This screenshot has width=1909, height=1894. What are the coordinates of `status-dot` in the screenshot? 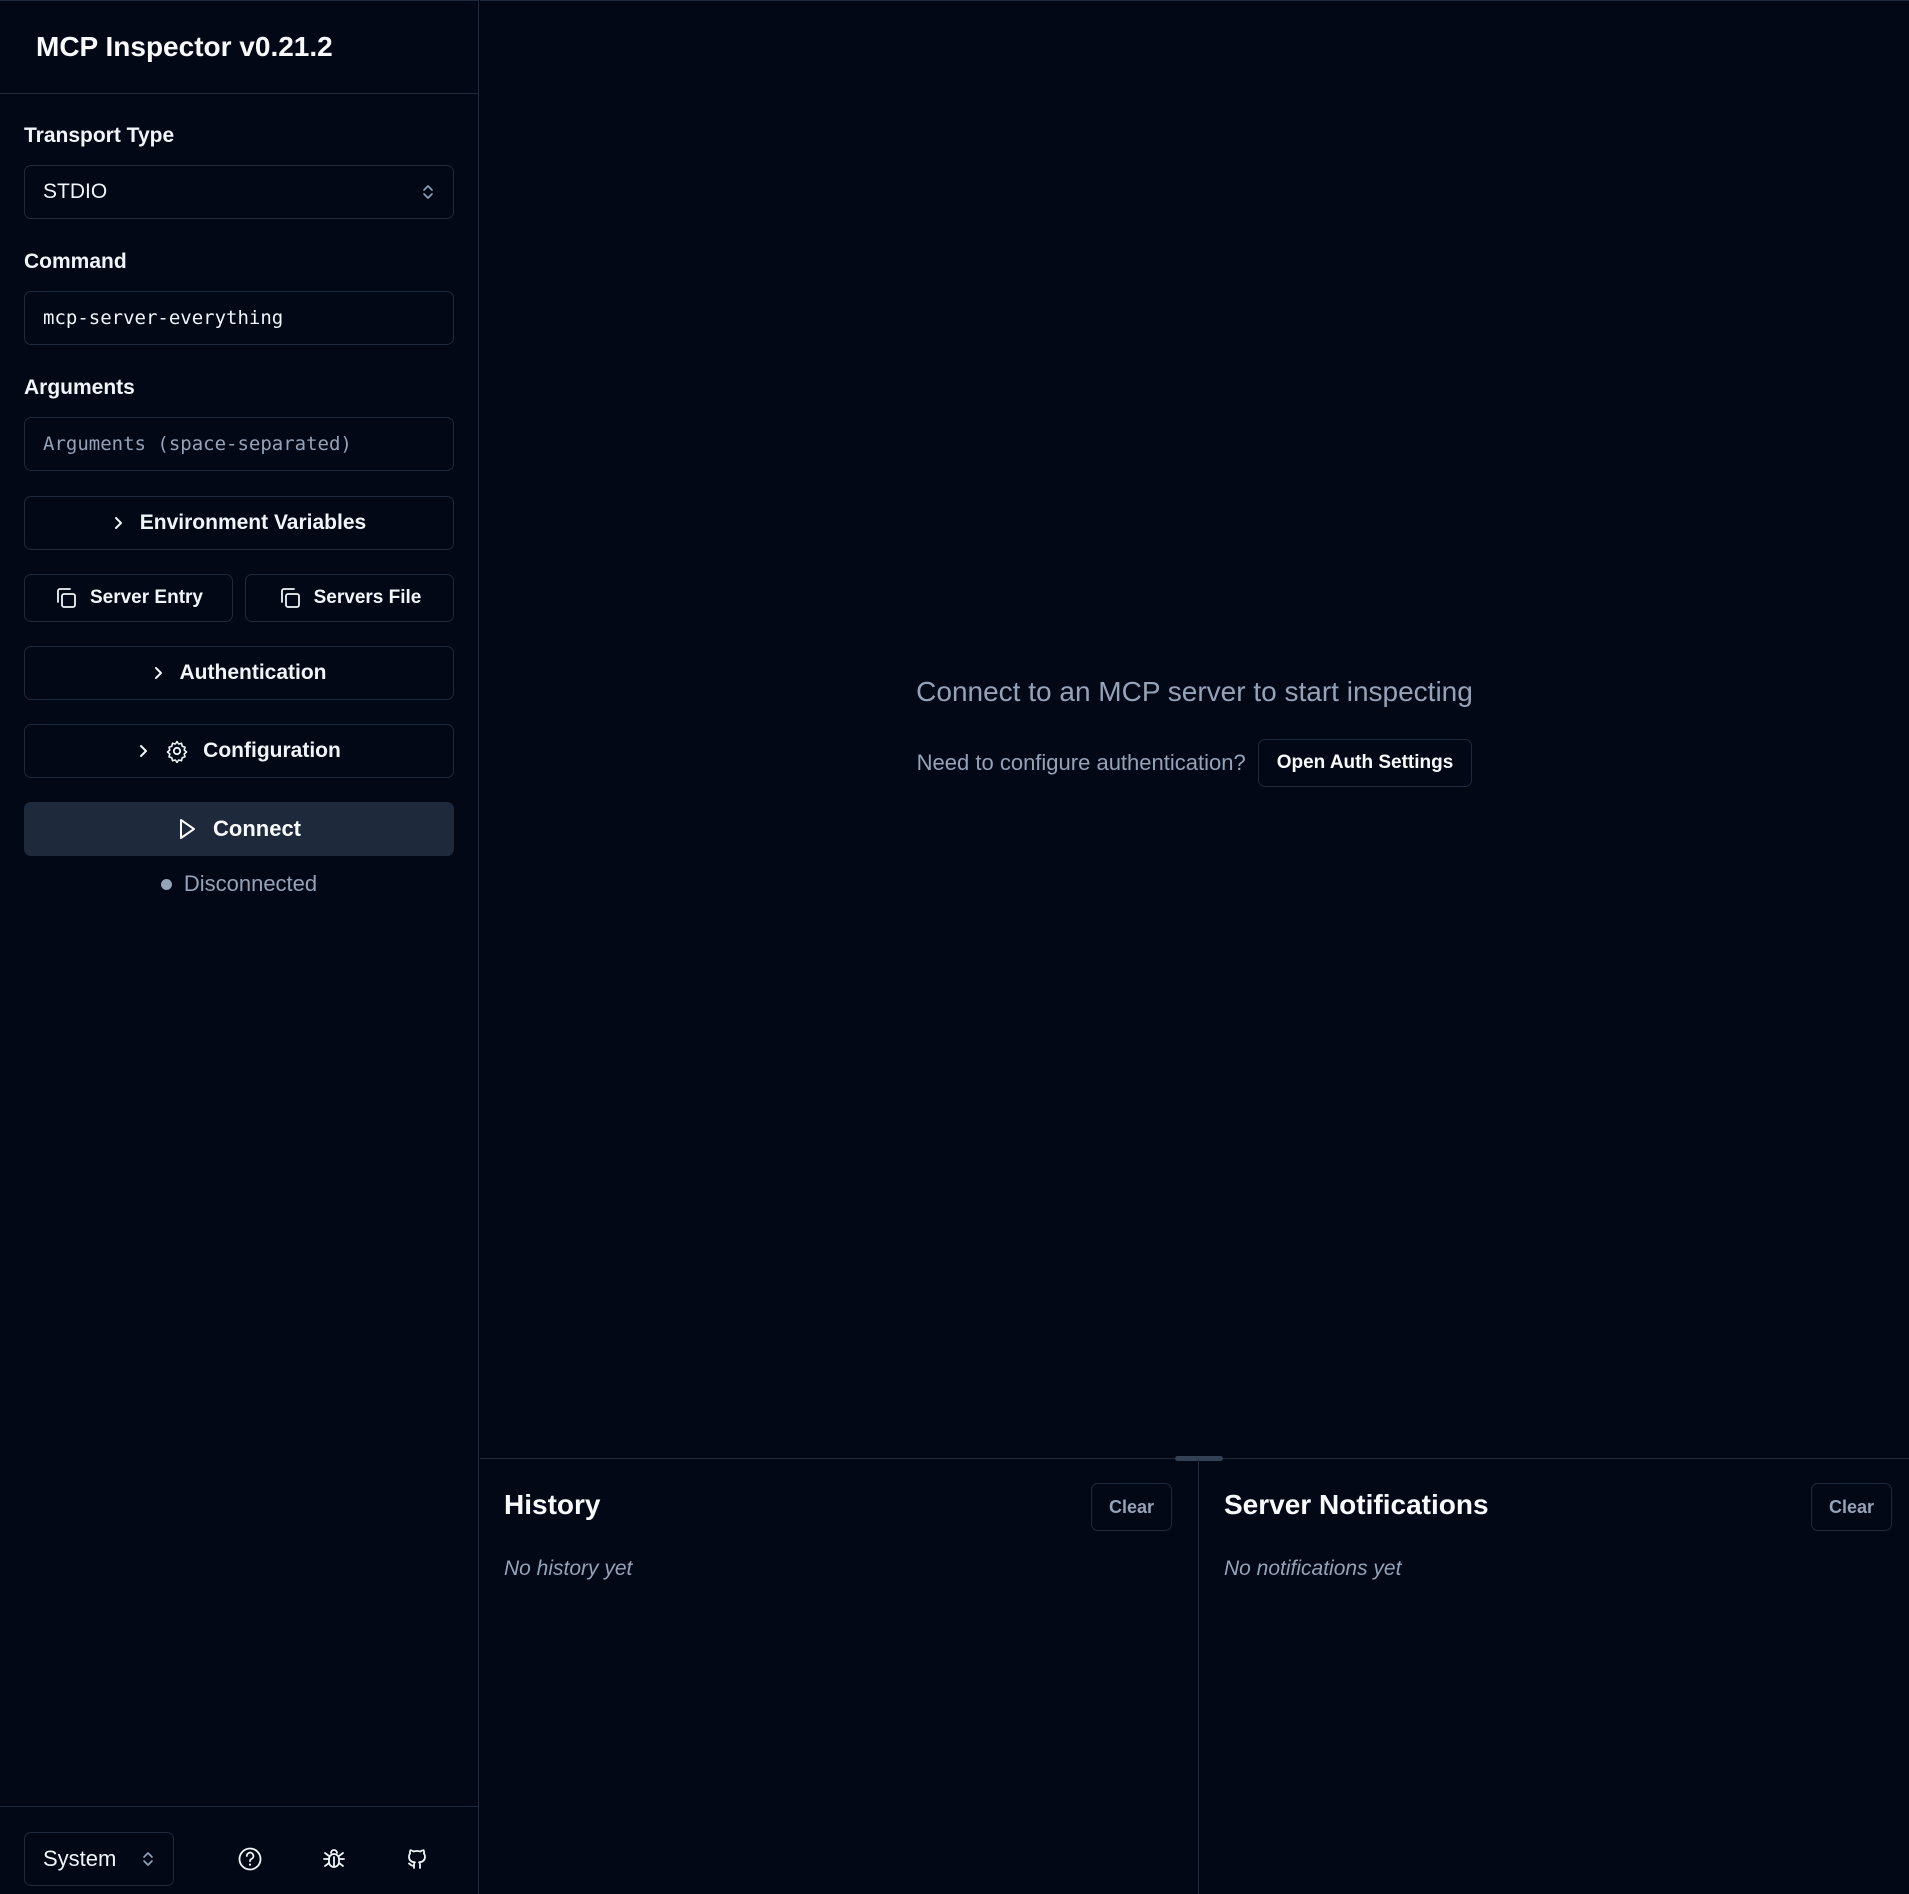 It's located at (166, 884).